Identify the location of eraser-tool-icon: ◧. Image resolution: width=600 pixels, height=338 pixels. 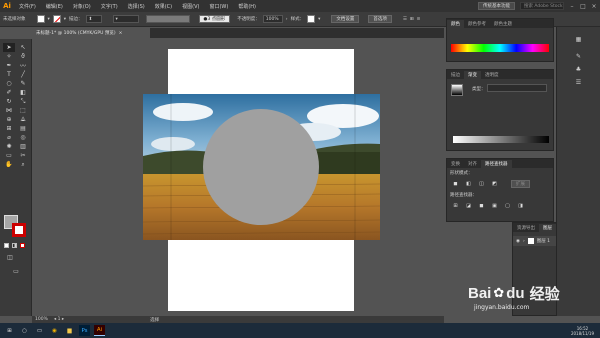
(23, 92).